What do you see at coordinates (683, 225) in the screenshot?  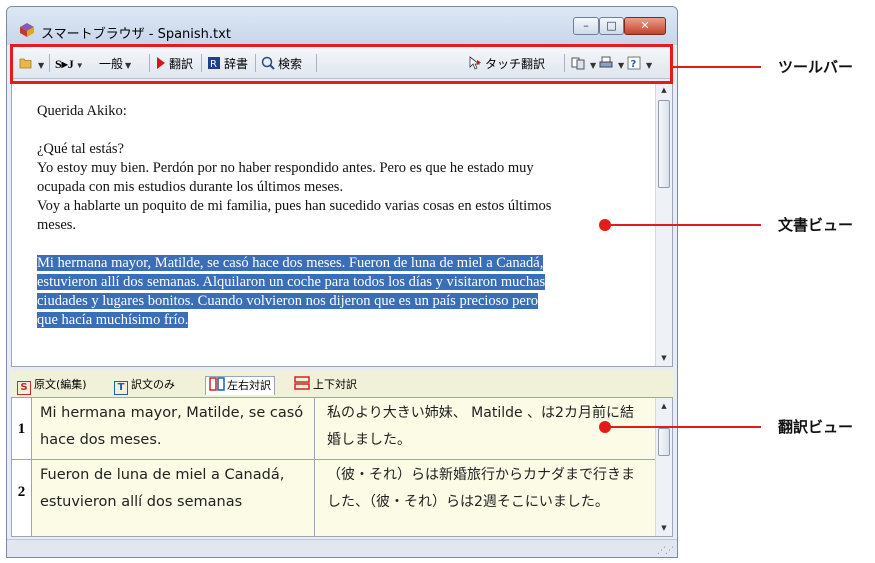 I see `document-view-callout-line` at bounding box center [683, 225].